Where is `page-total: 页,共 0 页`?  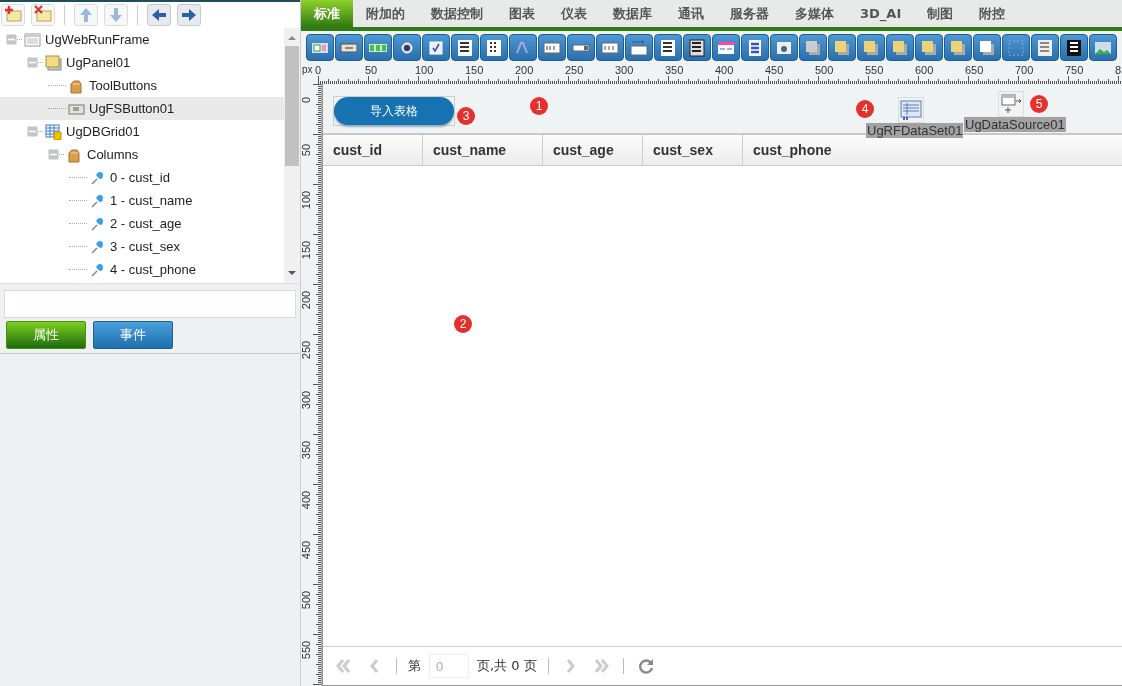
page-total: 页,共 0 页 is located at coordinates (507, 666).